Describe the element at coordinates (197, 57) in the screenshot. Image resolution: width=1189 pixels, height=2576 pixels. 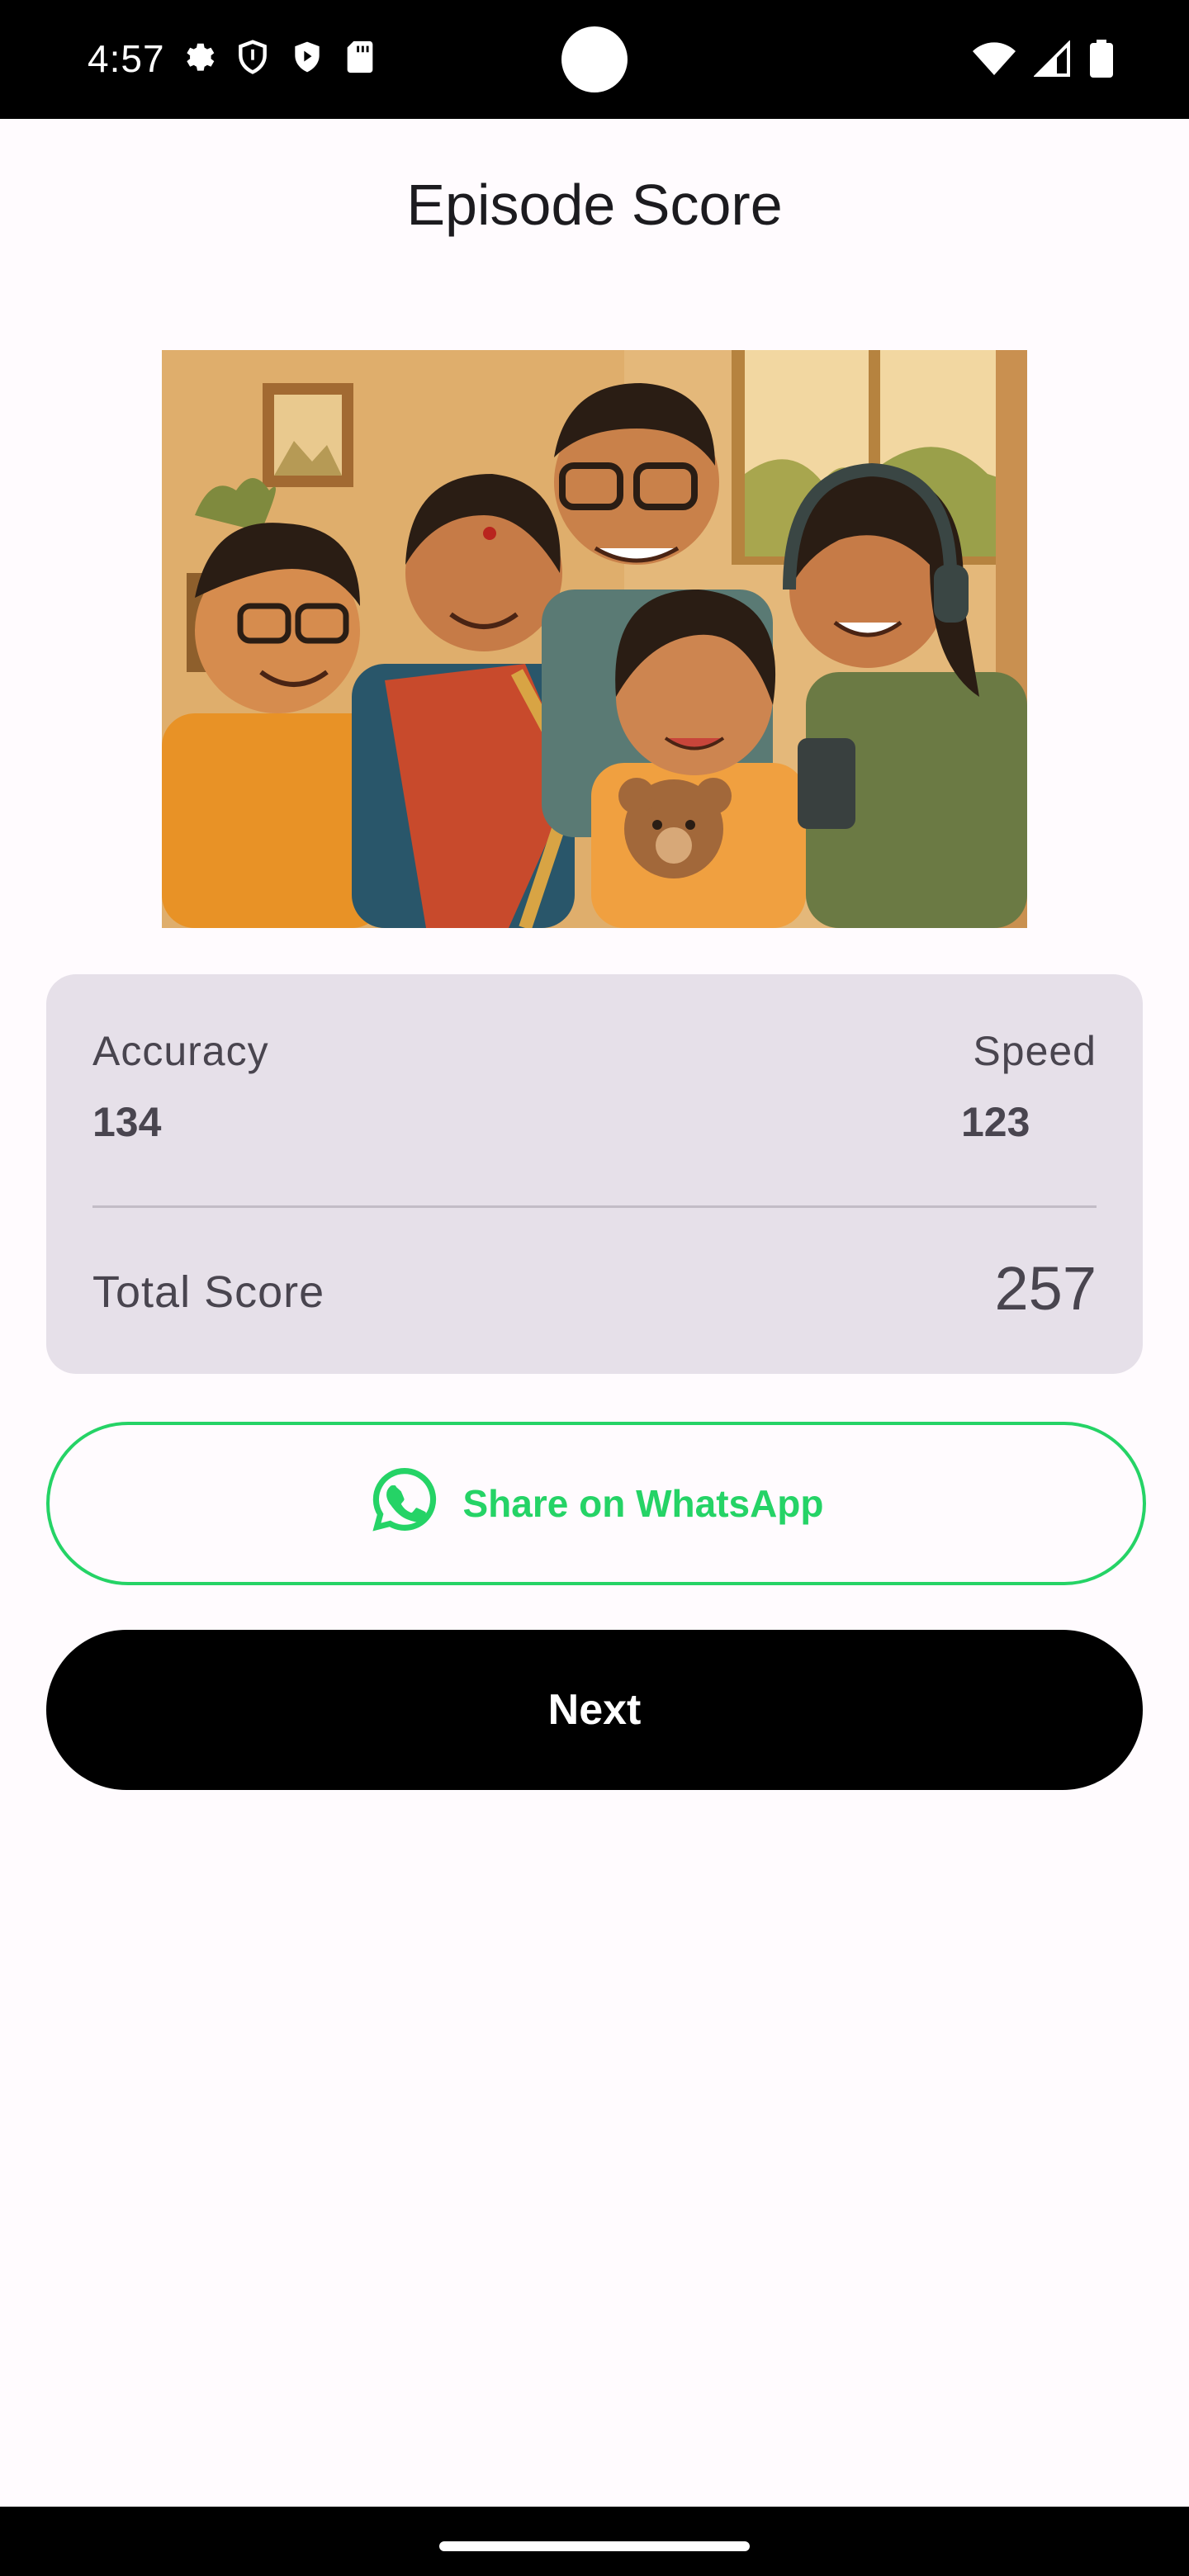
I see `gear-icon` at that location.